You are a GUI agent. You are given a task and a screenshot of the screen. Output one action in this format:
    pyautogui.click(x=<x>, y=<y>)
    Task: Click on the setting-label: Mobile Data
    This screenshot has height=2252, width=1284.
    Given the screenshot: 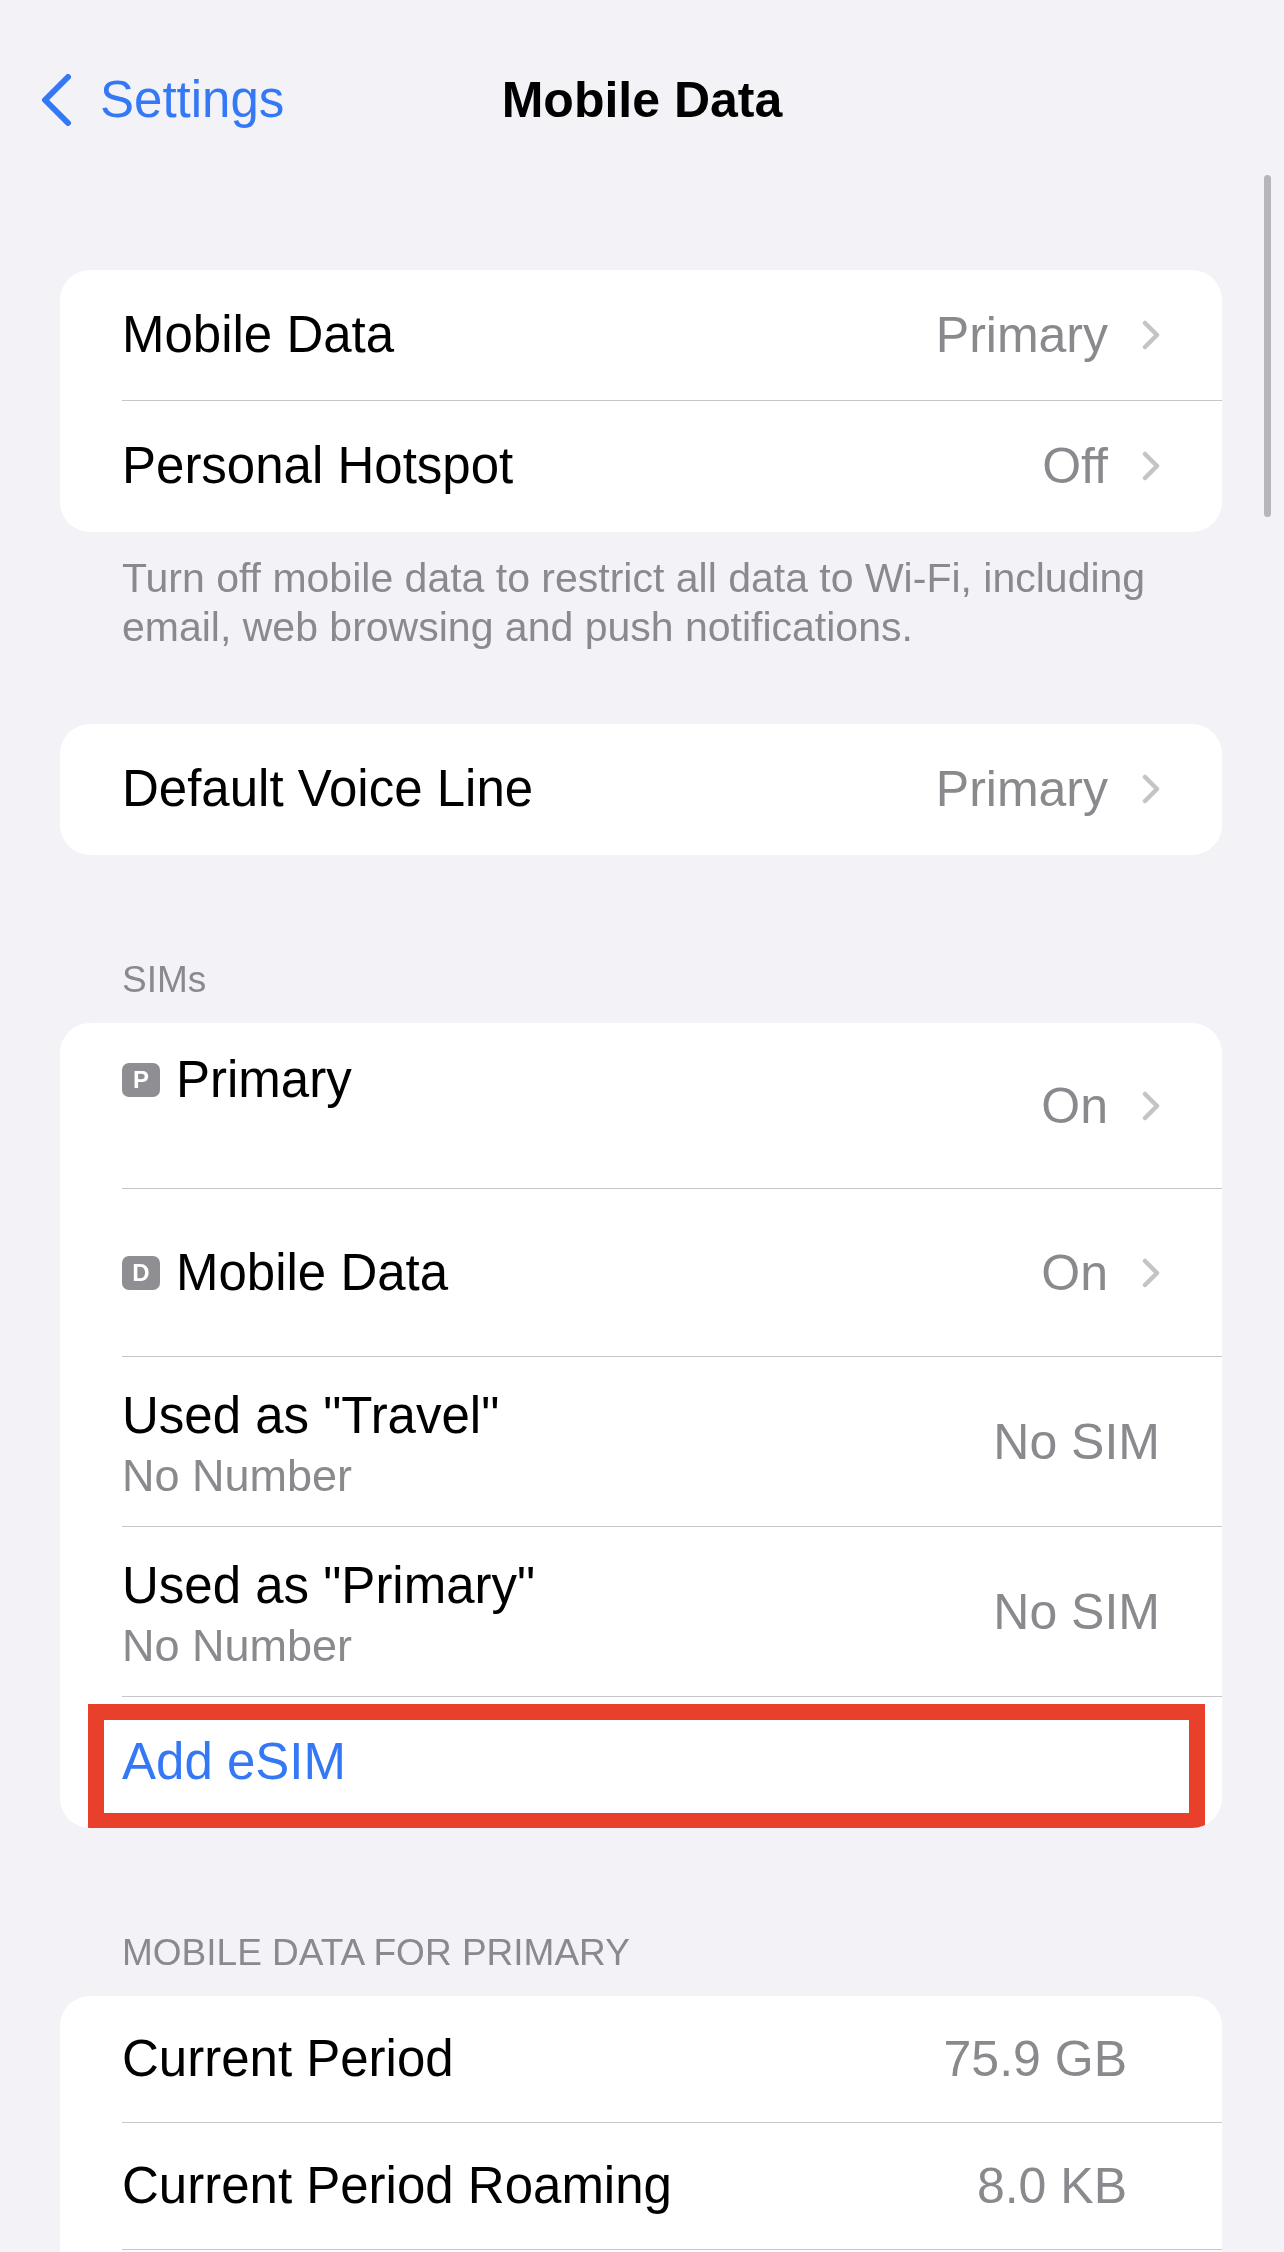 What is the action you would take?
    pyautogui.click(x=258, y=335)
    